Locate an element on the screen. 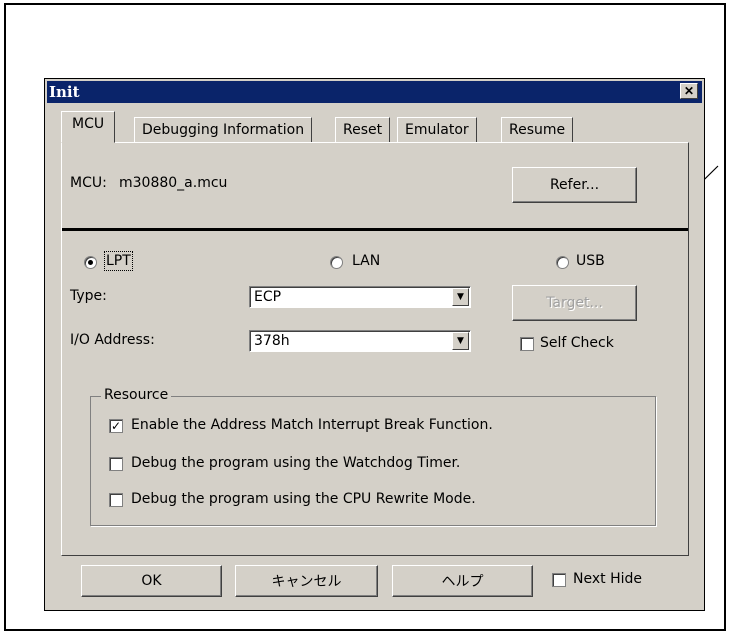 The image size is (731, 637). type-value: ECP is located at coordinates (268, 297).